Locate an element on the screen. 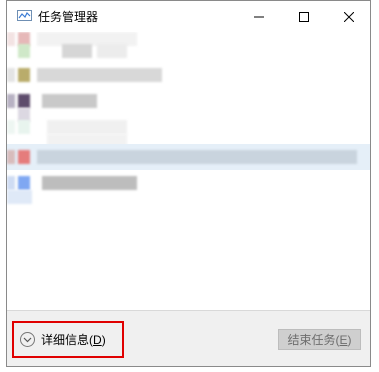 This screenshot has width=379, height=372. maximize-icon is located at coordinates (304, 16).